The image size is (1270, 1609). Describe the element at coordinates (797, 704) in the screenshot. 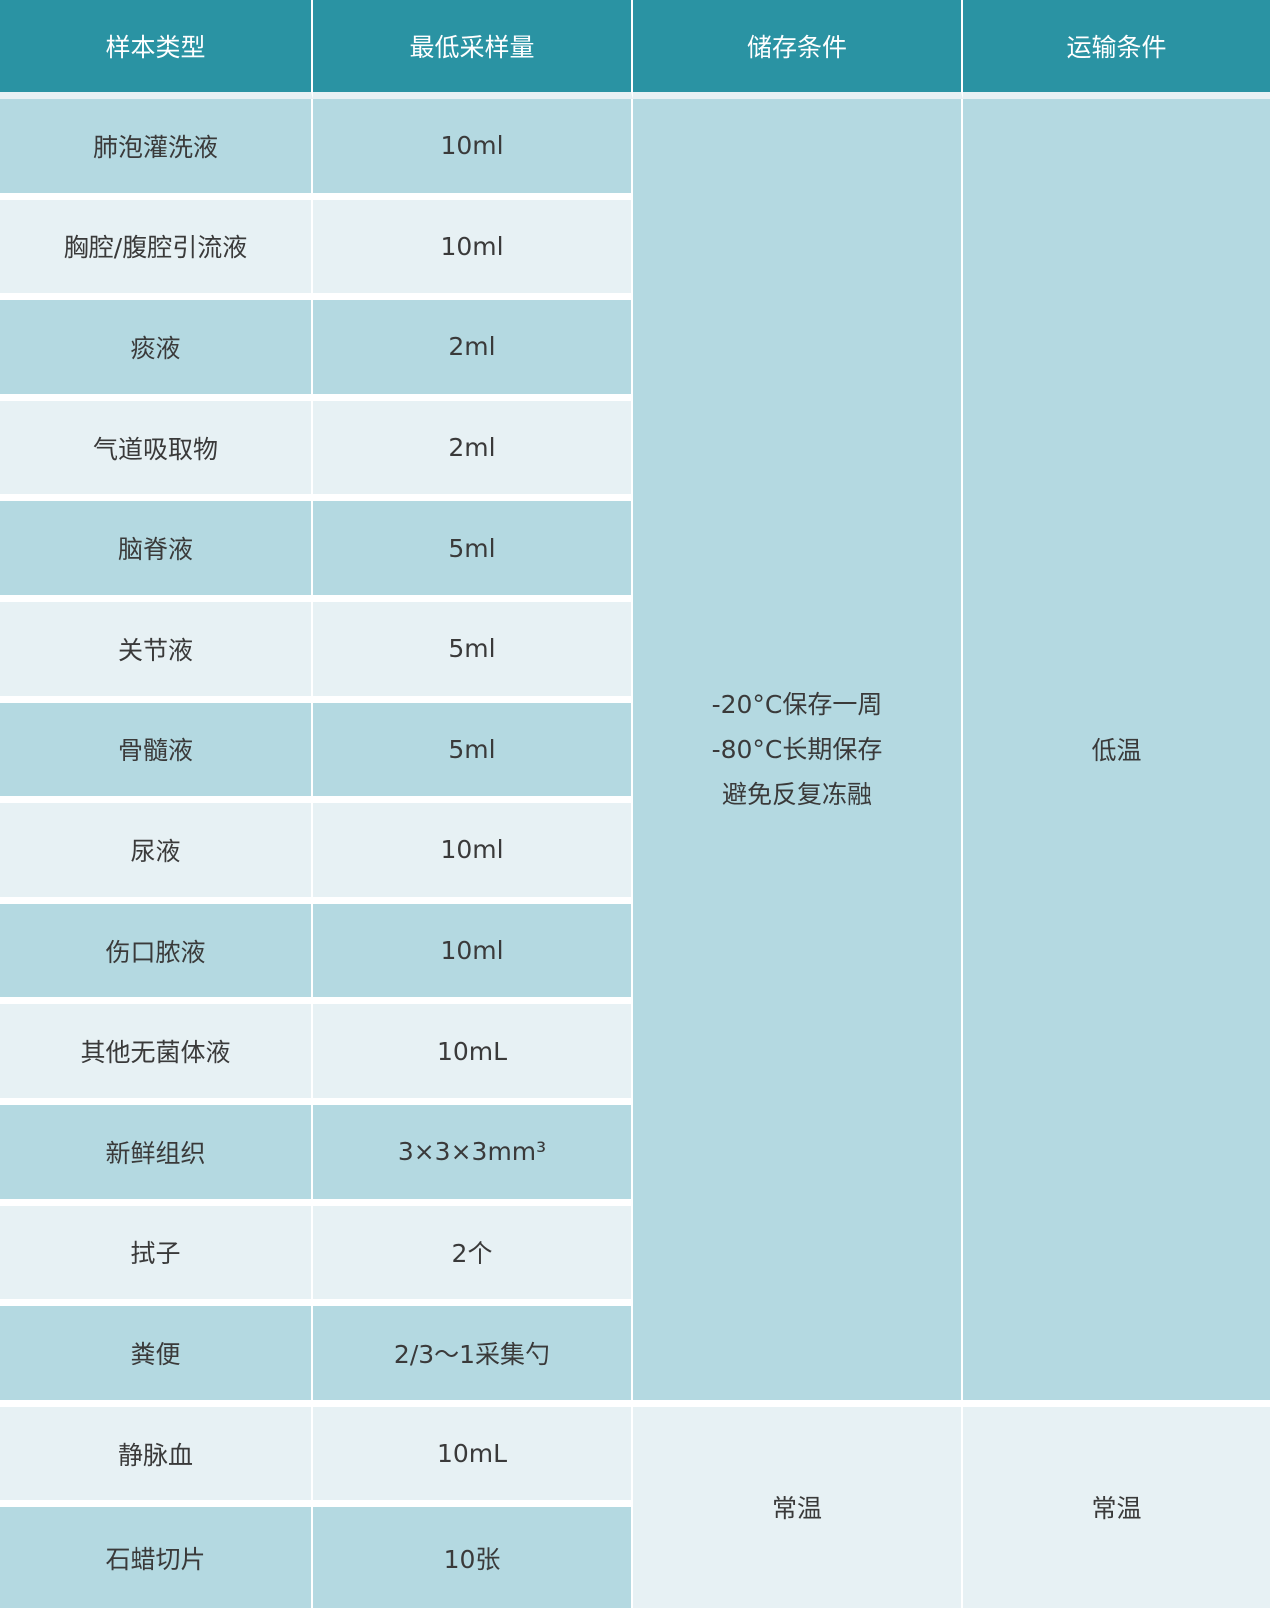

I see `storage-line: -20°C保存一周` at that location.